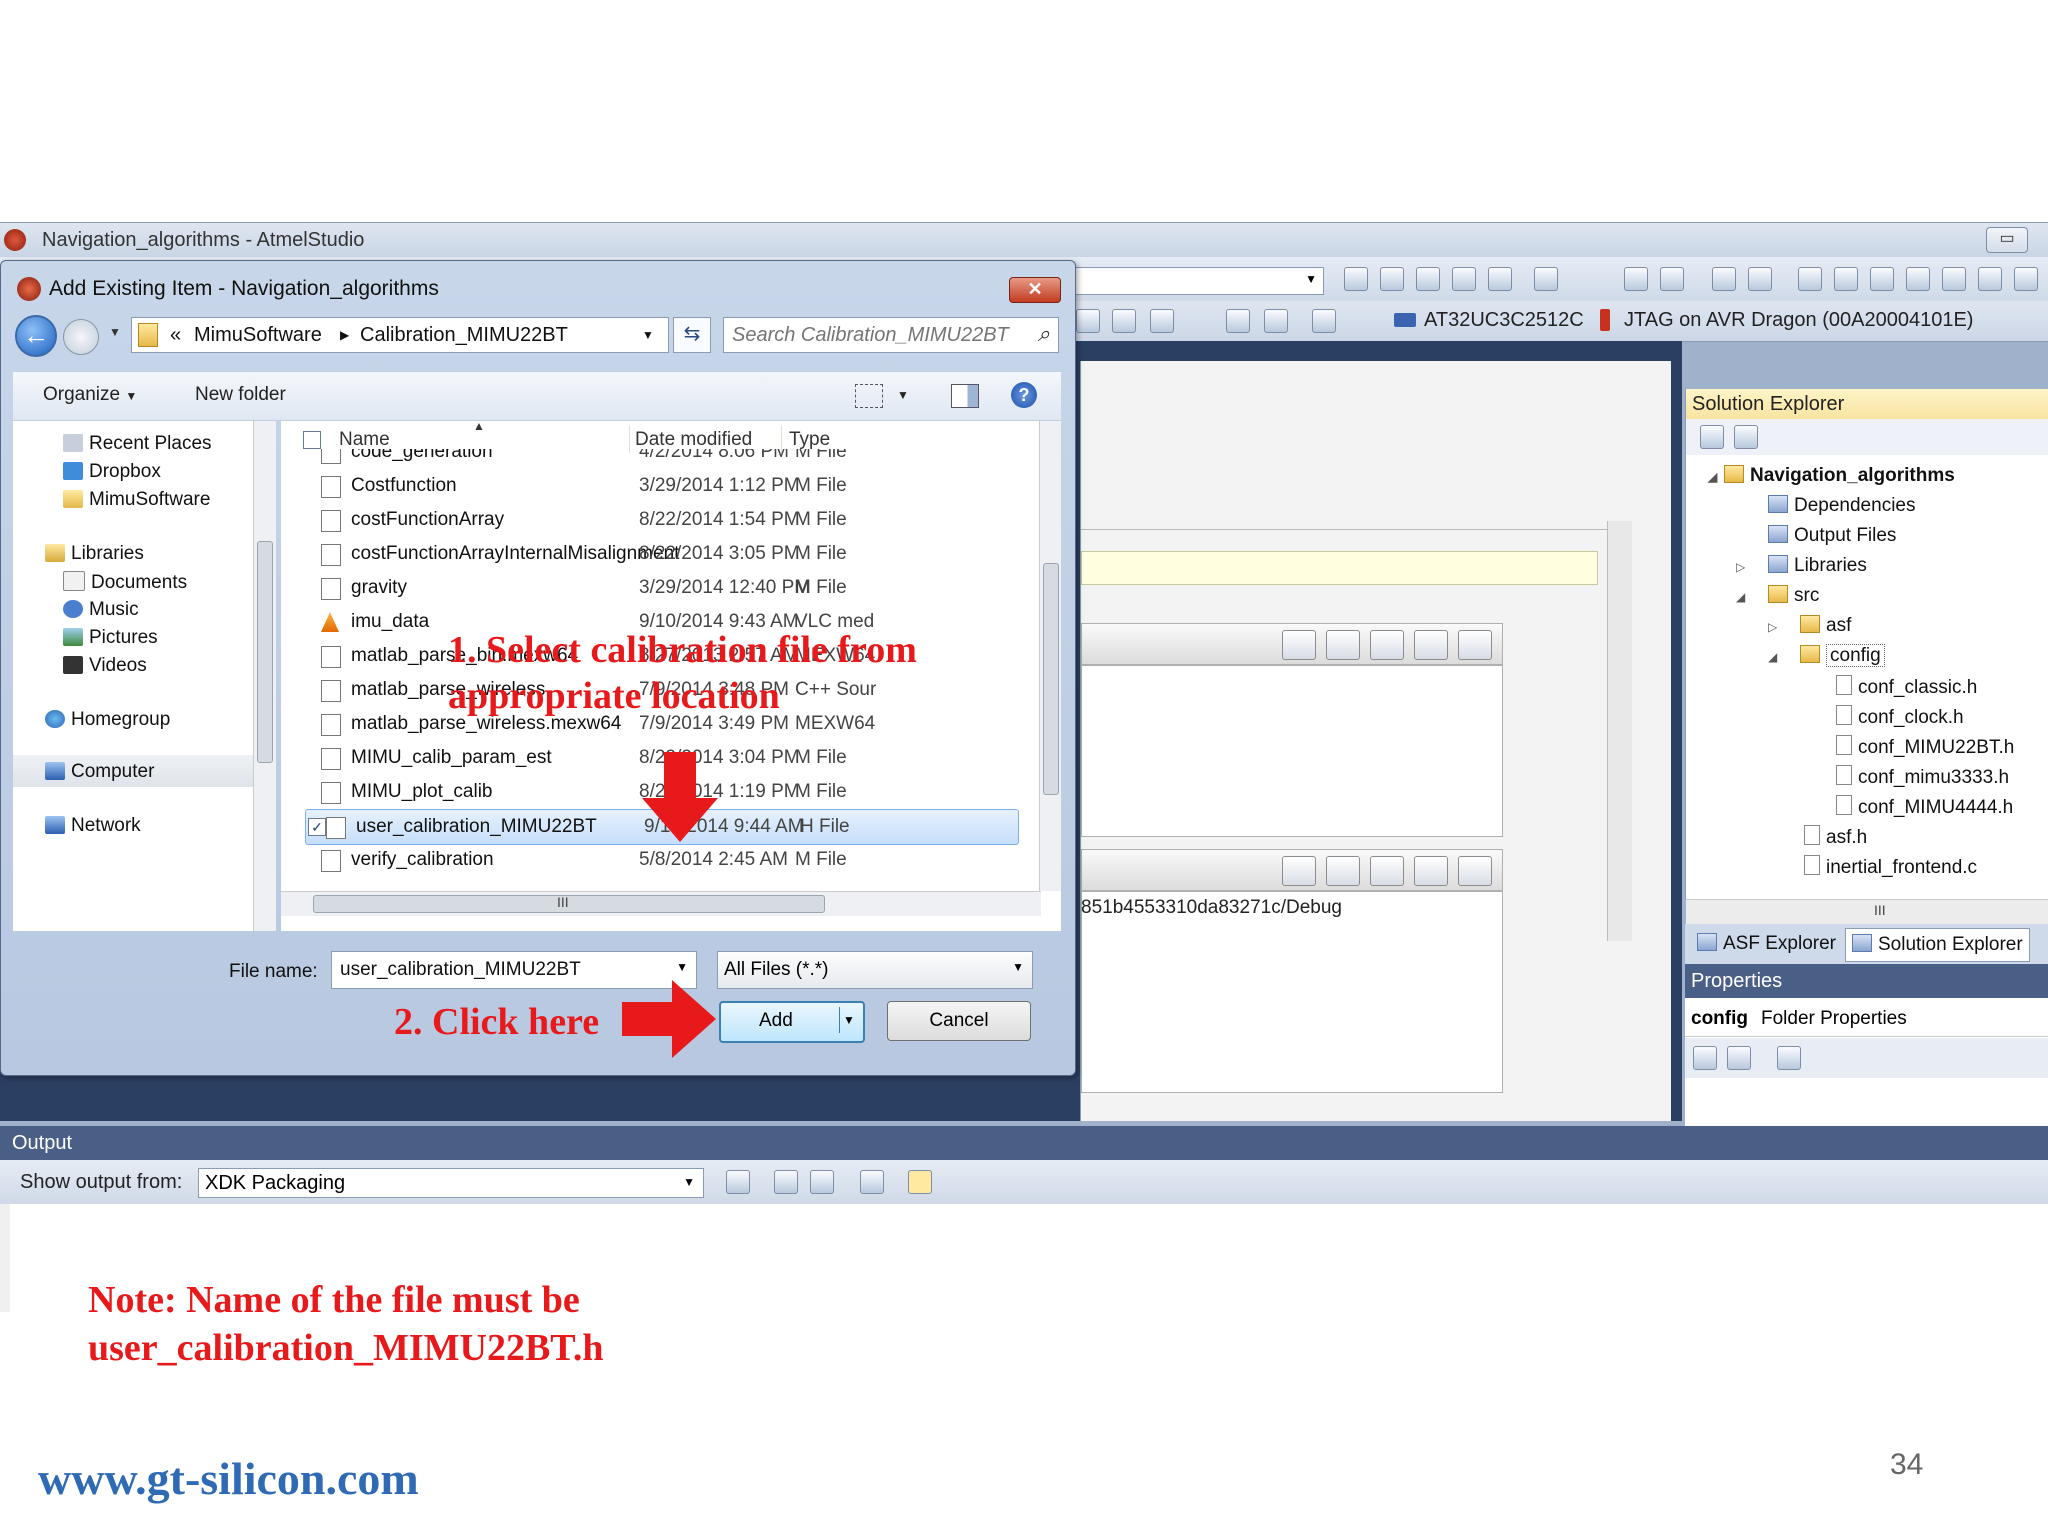  I want to click on tree-project: ◢ Navigation_algorithms, so click(1831, 476).